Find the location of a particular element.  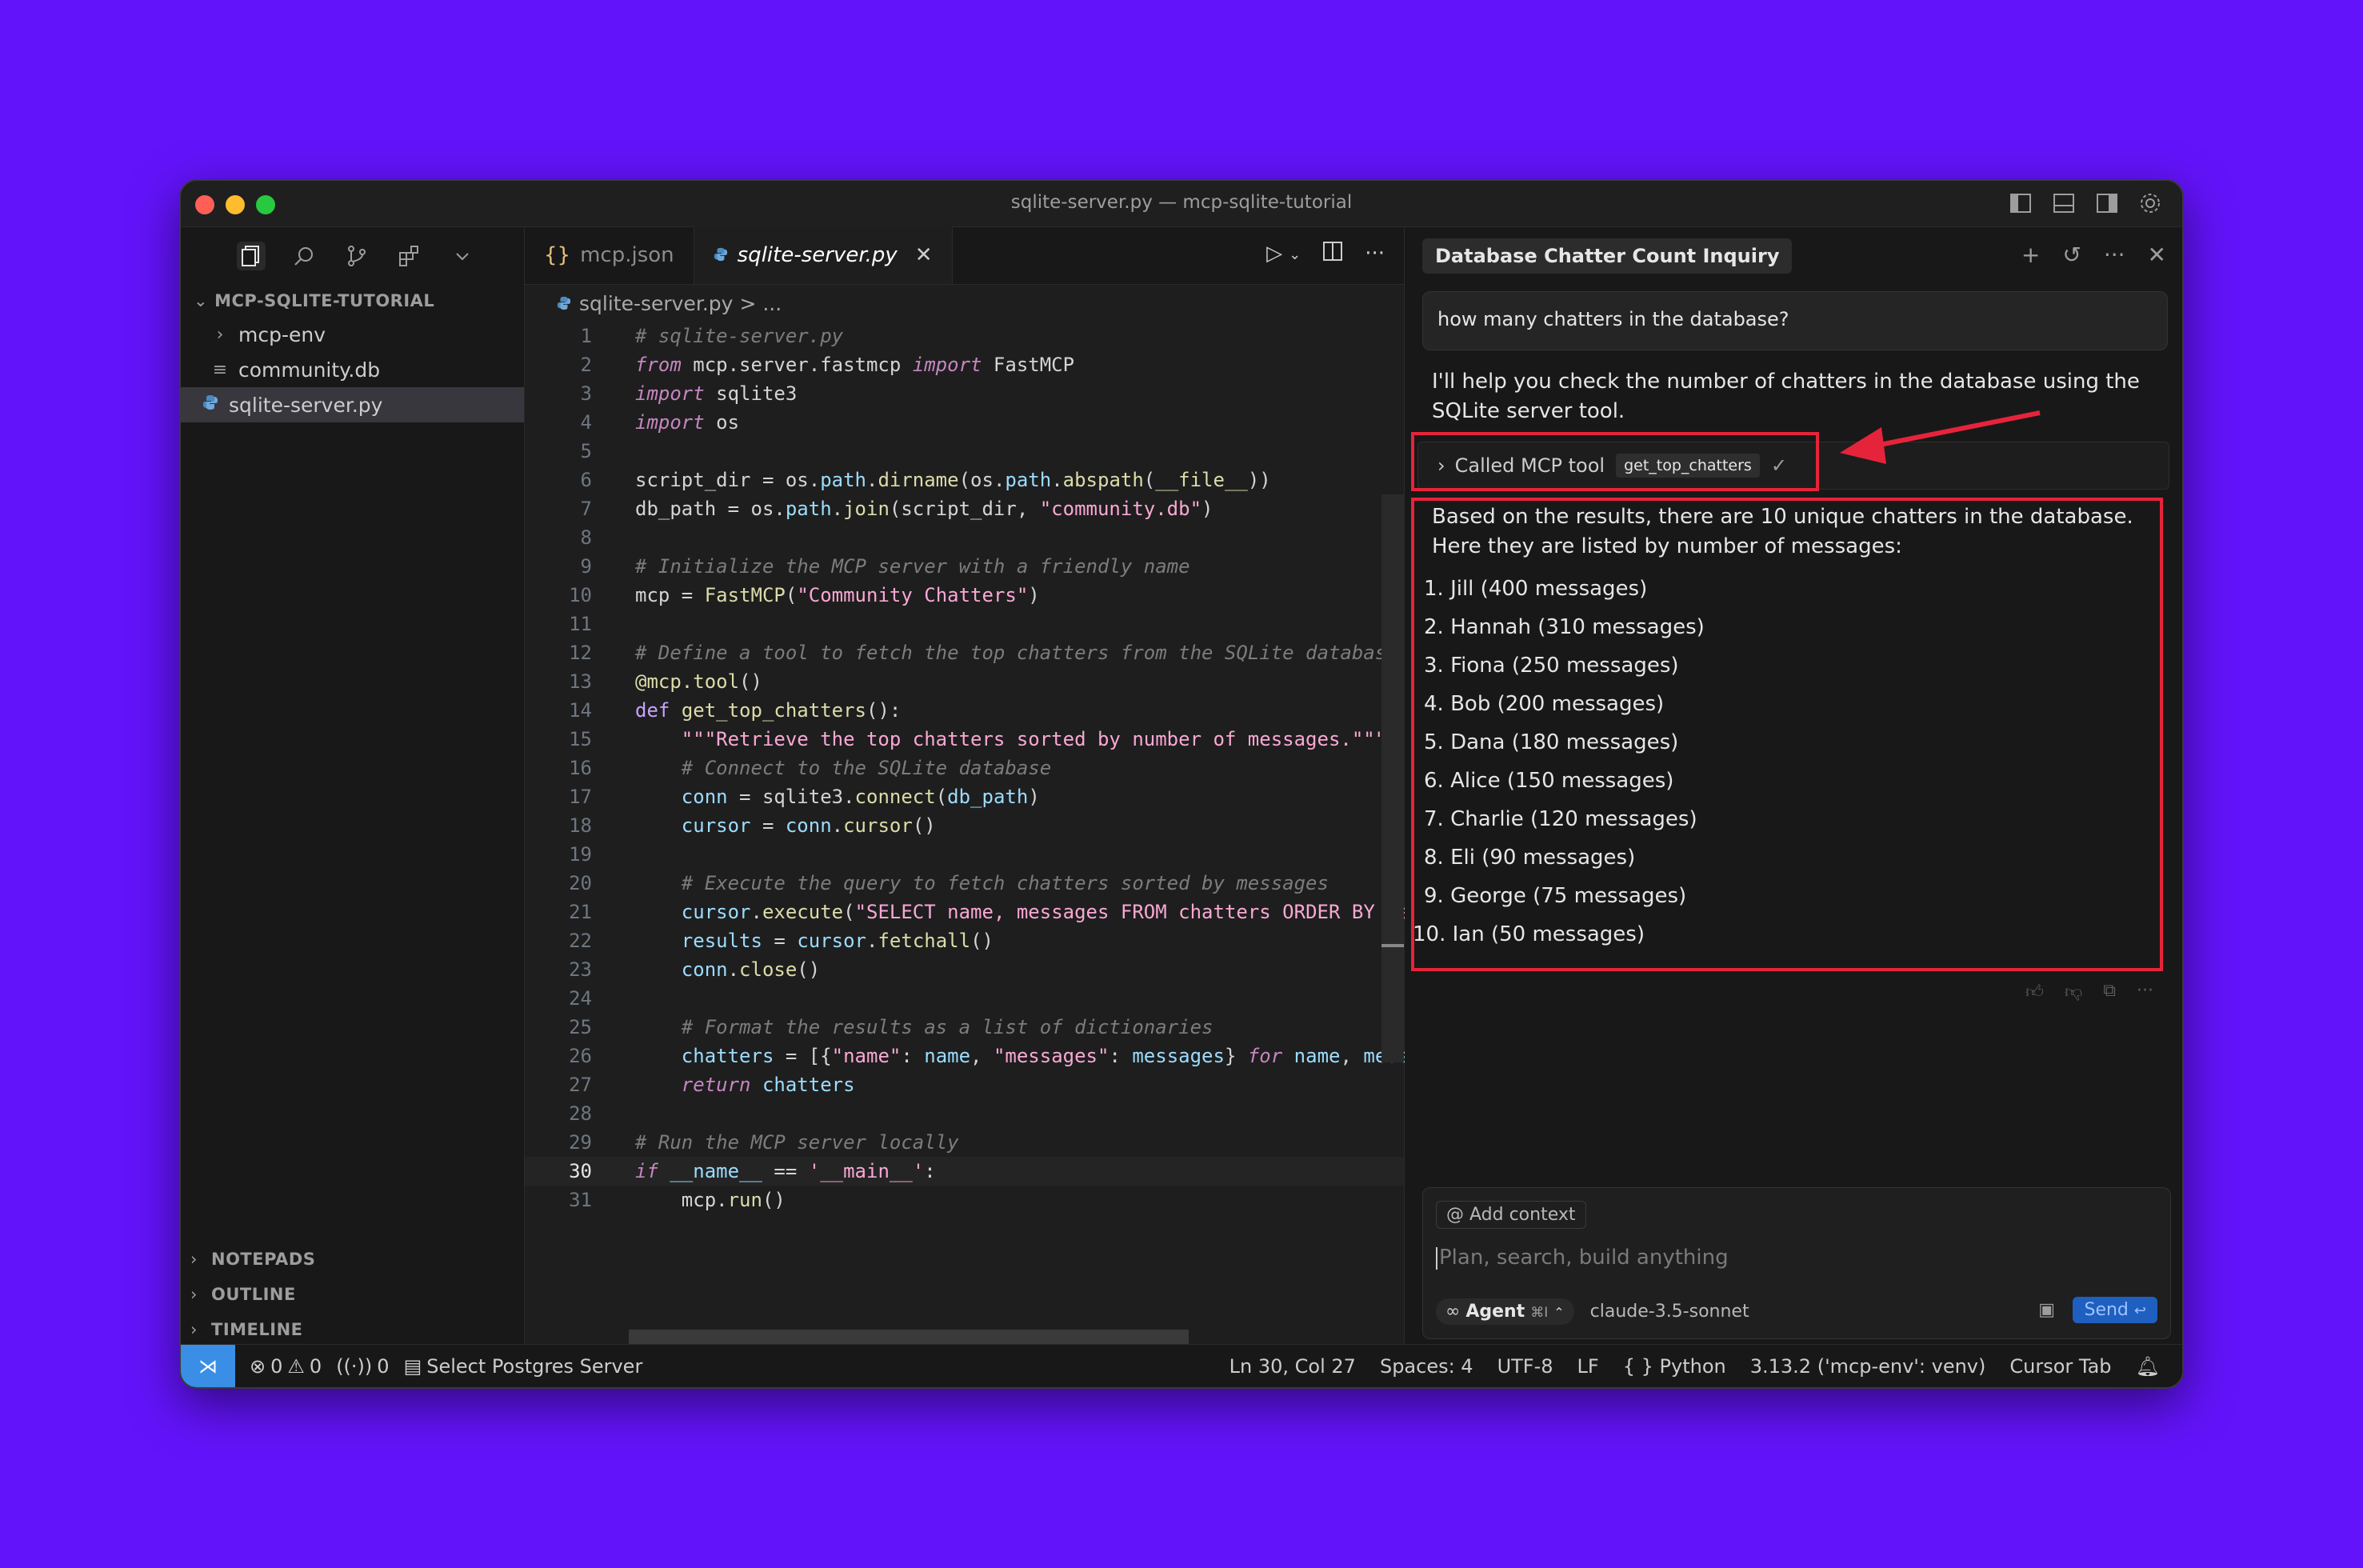

toggle-panel-icon is located at coordinates (2064, 203).